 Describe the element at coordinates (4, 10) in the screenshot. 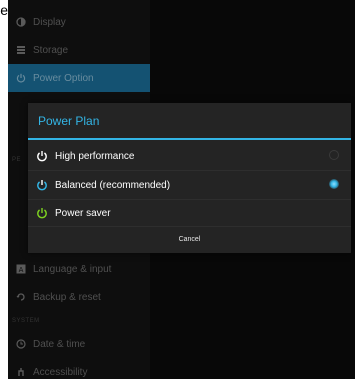

I see `cropped-edge-letter: e` at that location.